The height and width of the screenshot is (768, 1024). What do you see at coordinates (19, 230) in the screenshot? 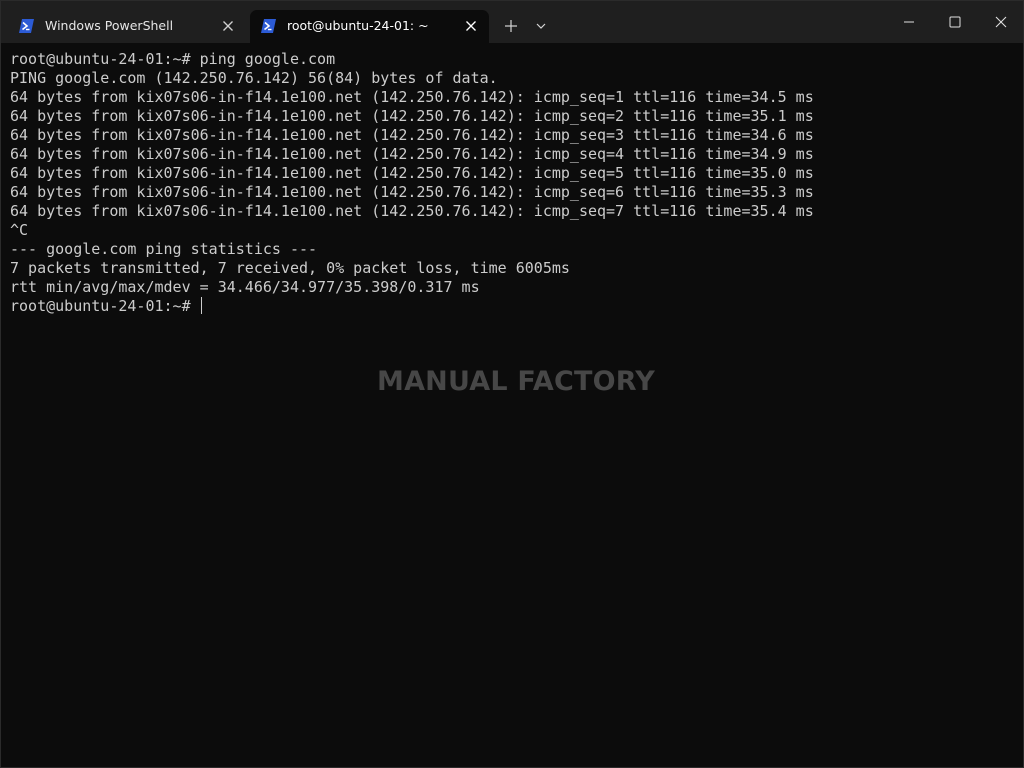
I see `terminal-line: ^C` at bounding box center [19, 230].